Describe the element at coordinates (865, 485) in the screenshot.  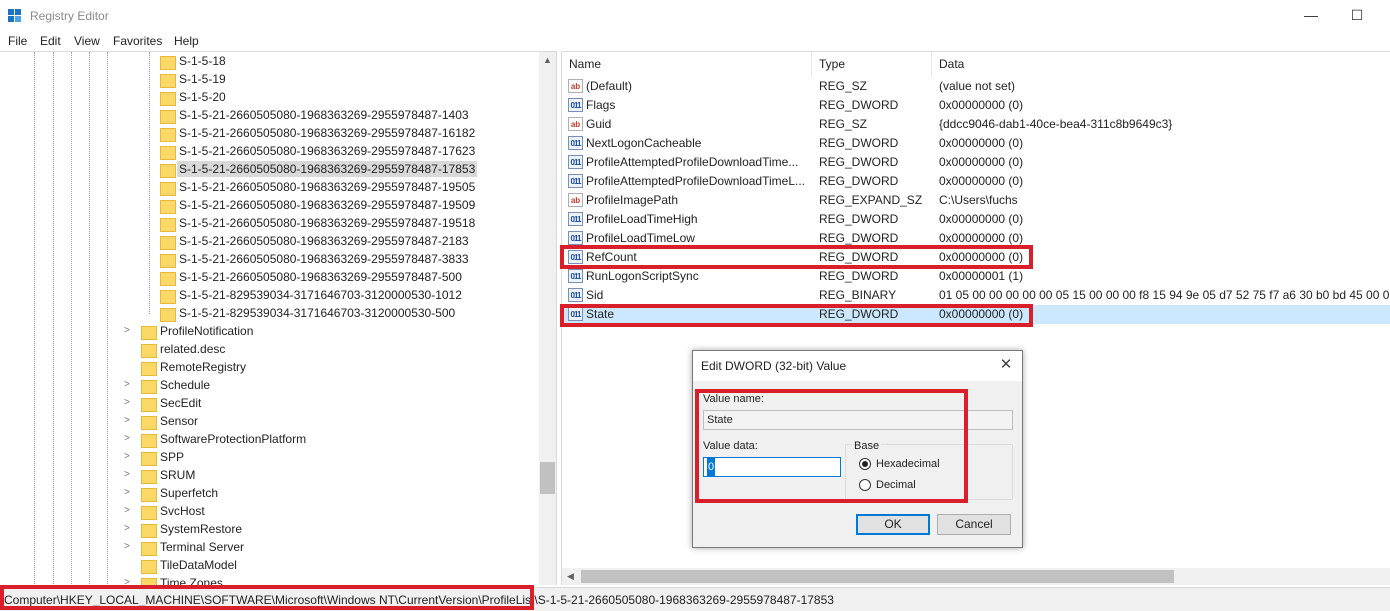
I see `decimal-radio` at that location.